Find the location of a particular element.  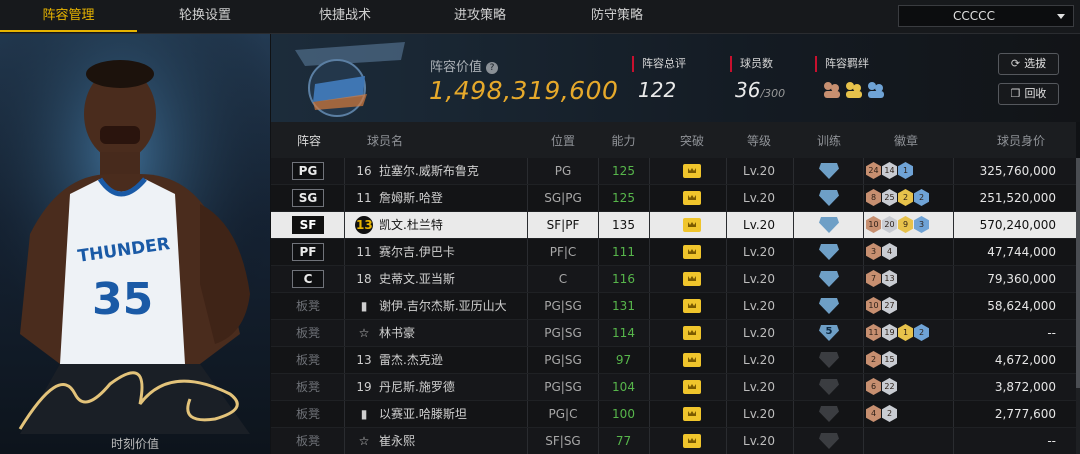

badge-group: 42 is located at coordinates (882, 414).